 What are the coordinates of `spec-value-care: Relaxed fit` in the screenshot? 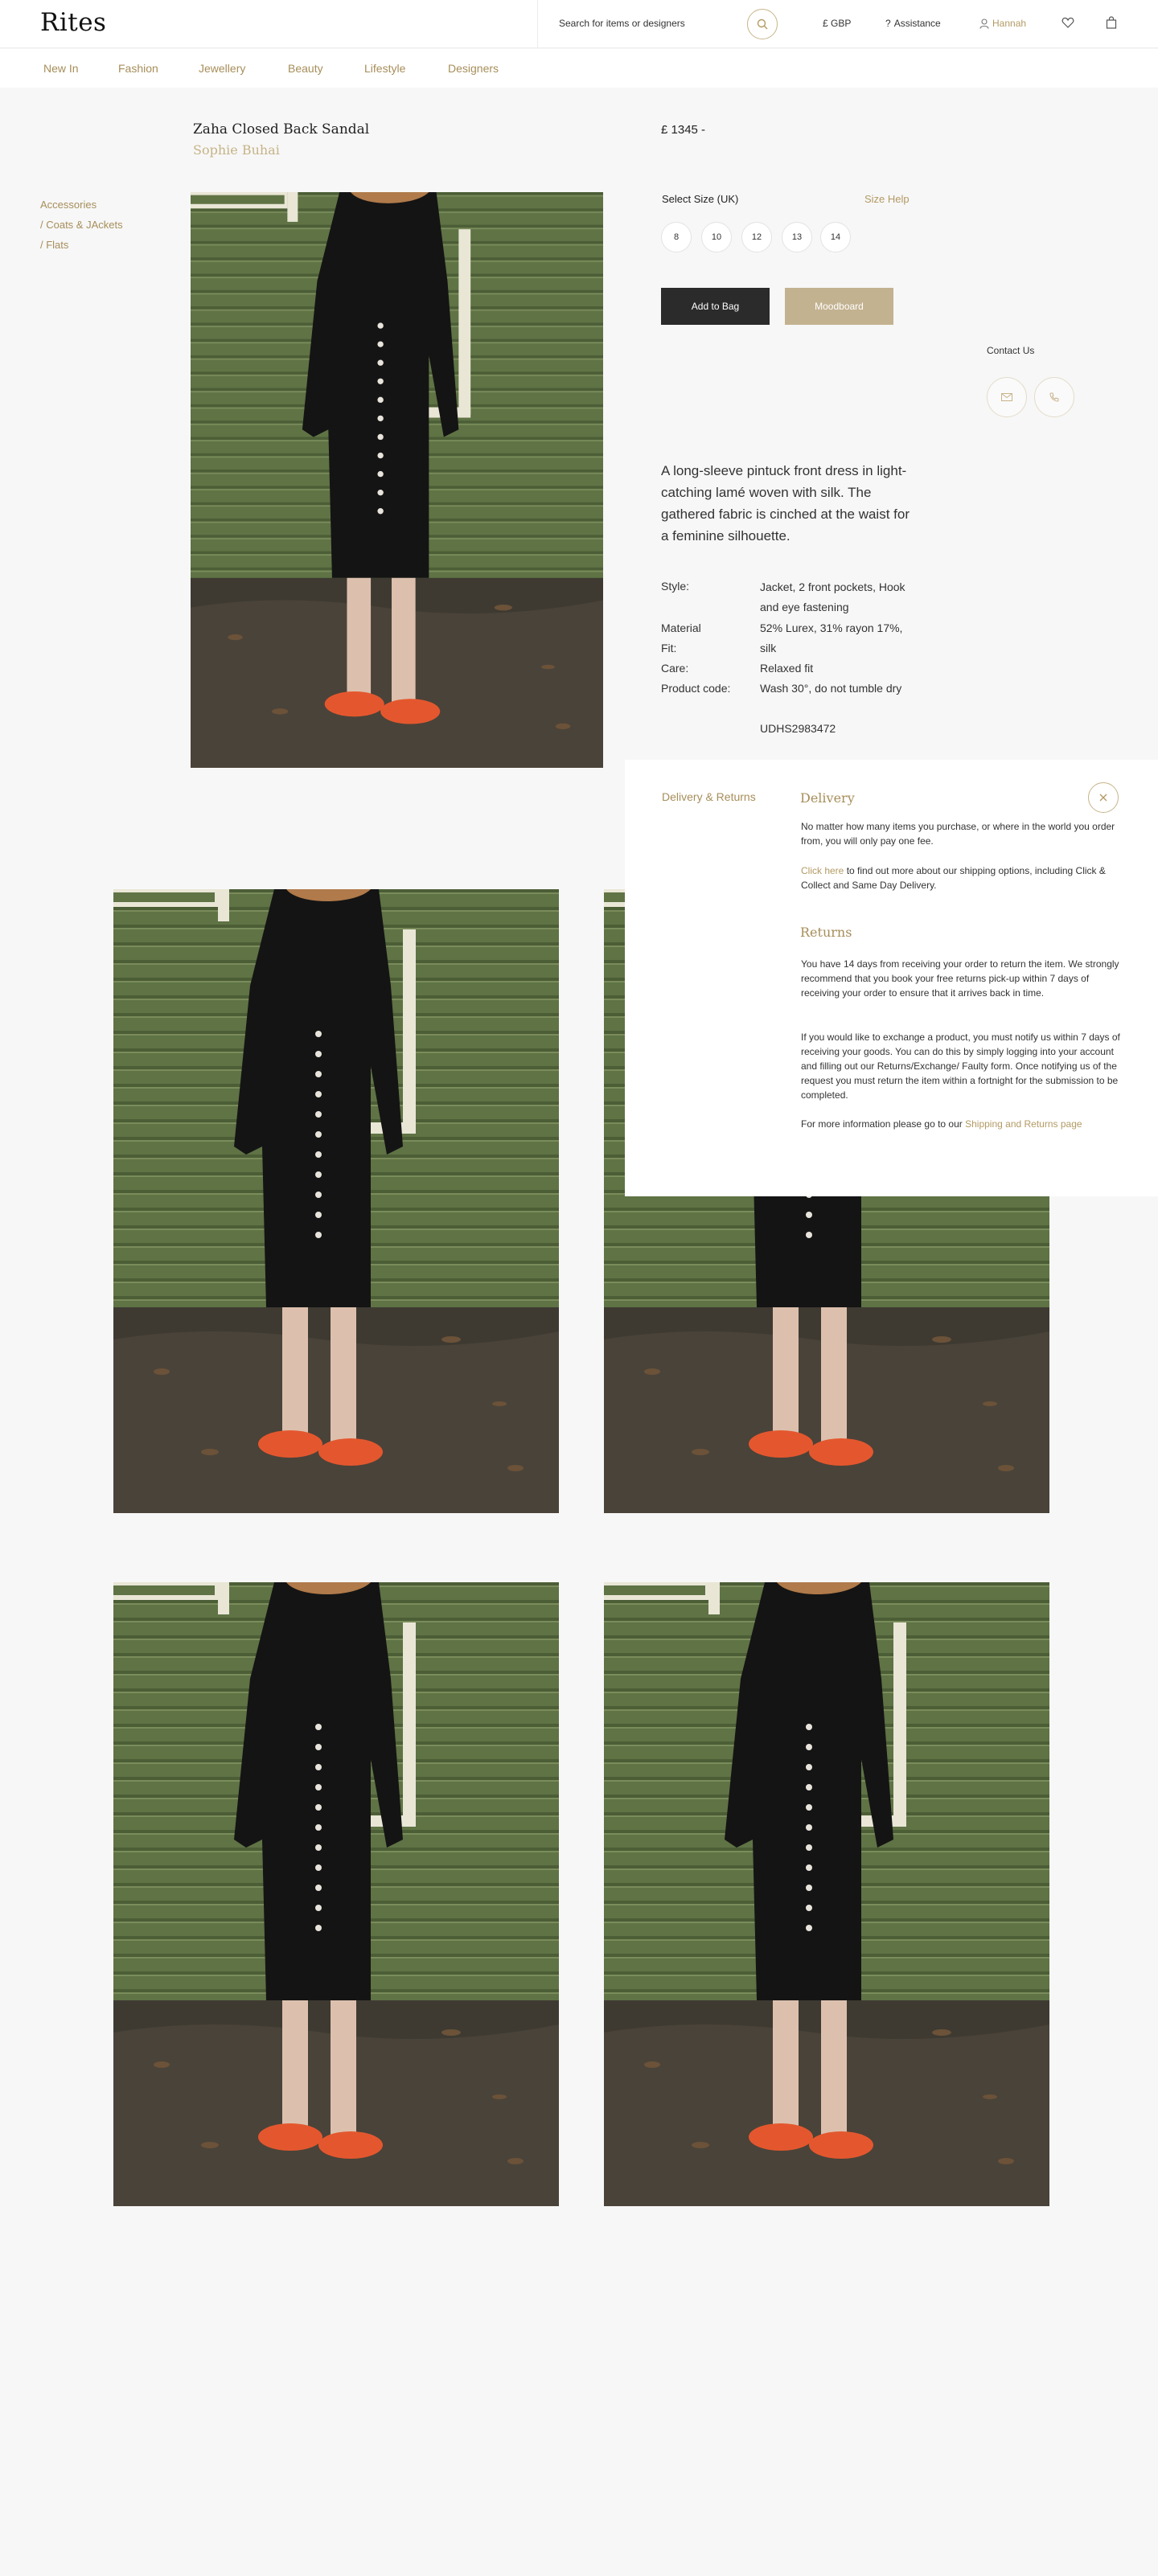 It's located at (787, 668).